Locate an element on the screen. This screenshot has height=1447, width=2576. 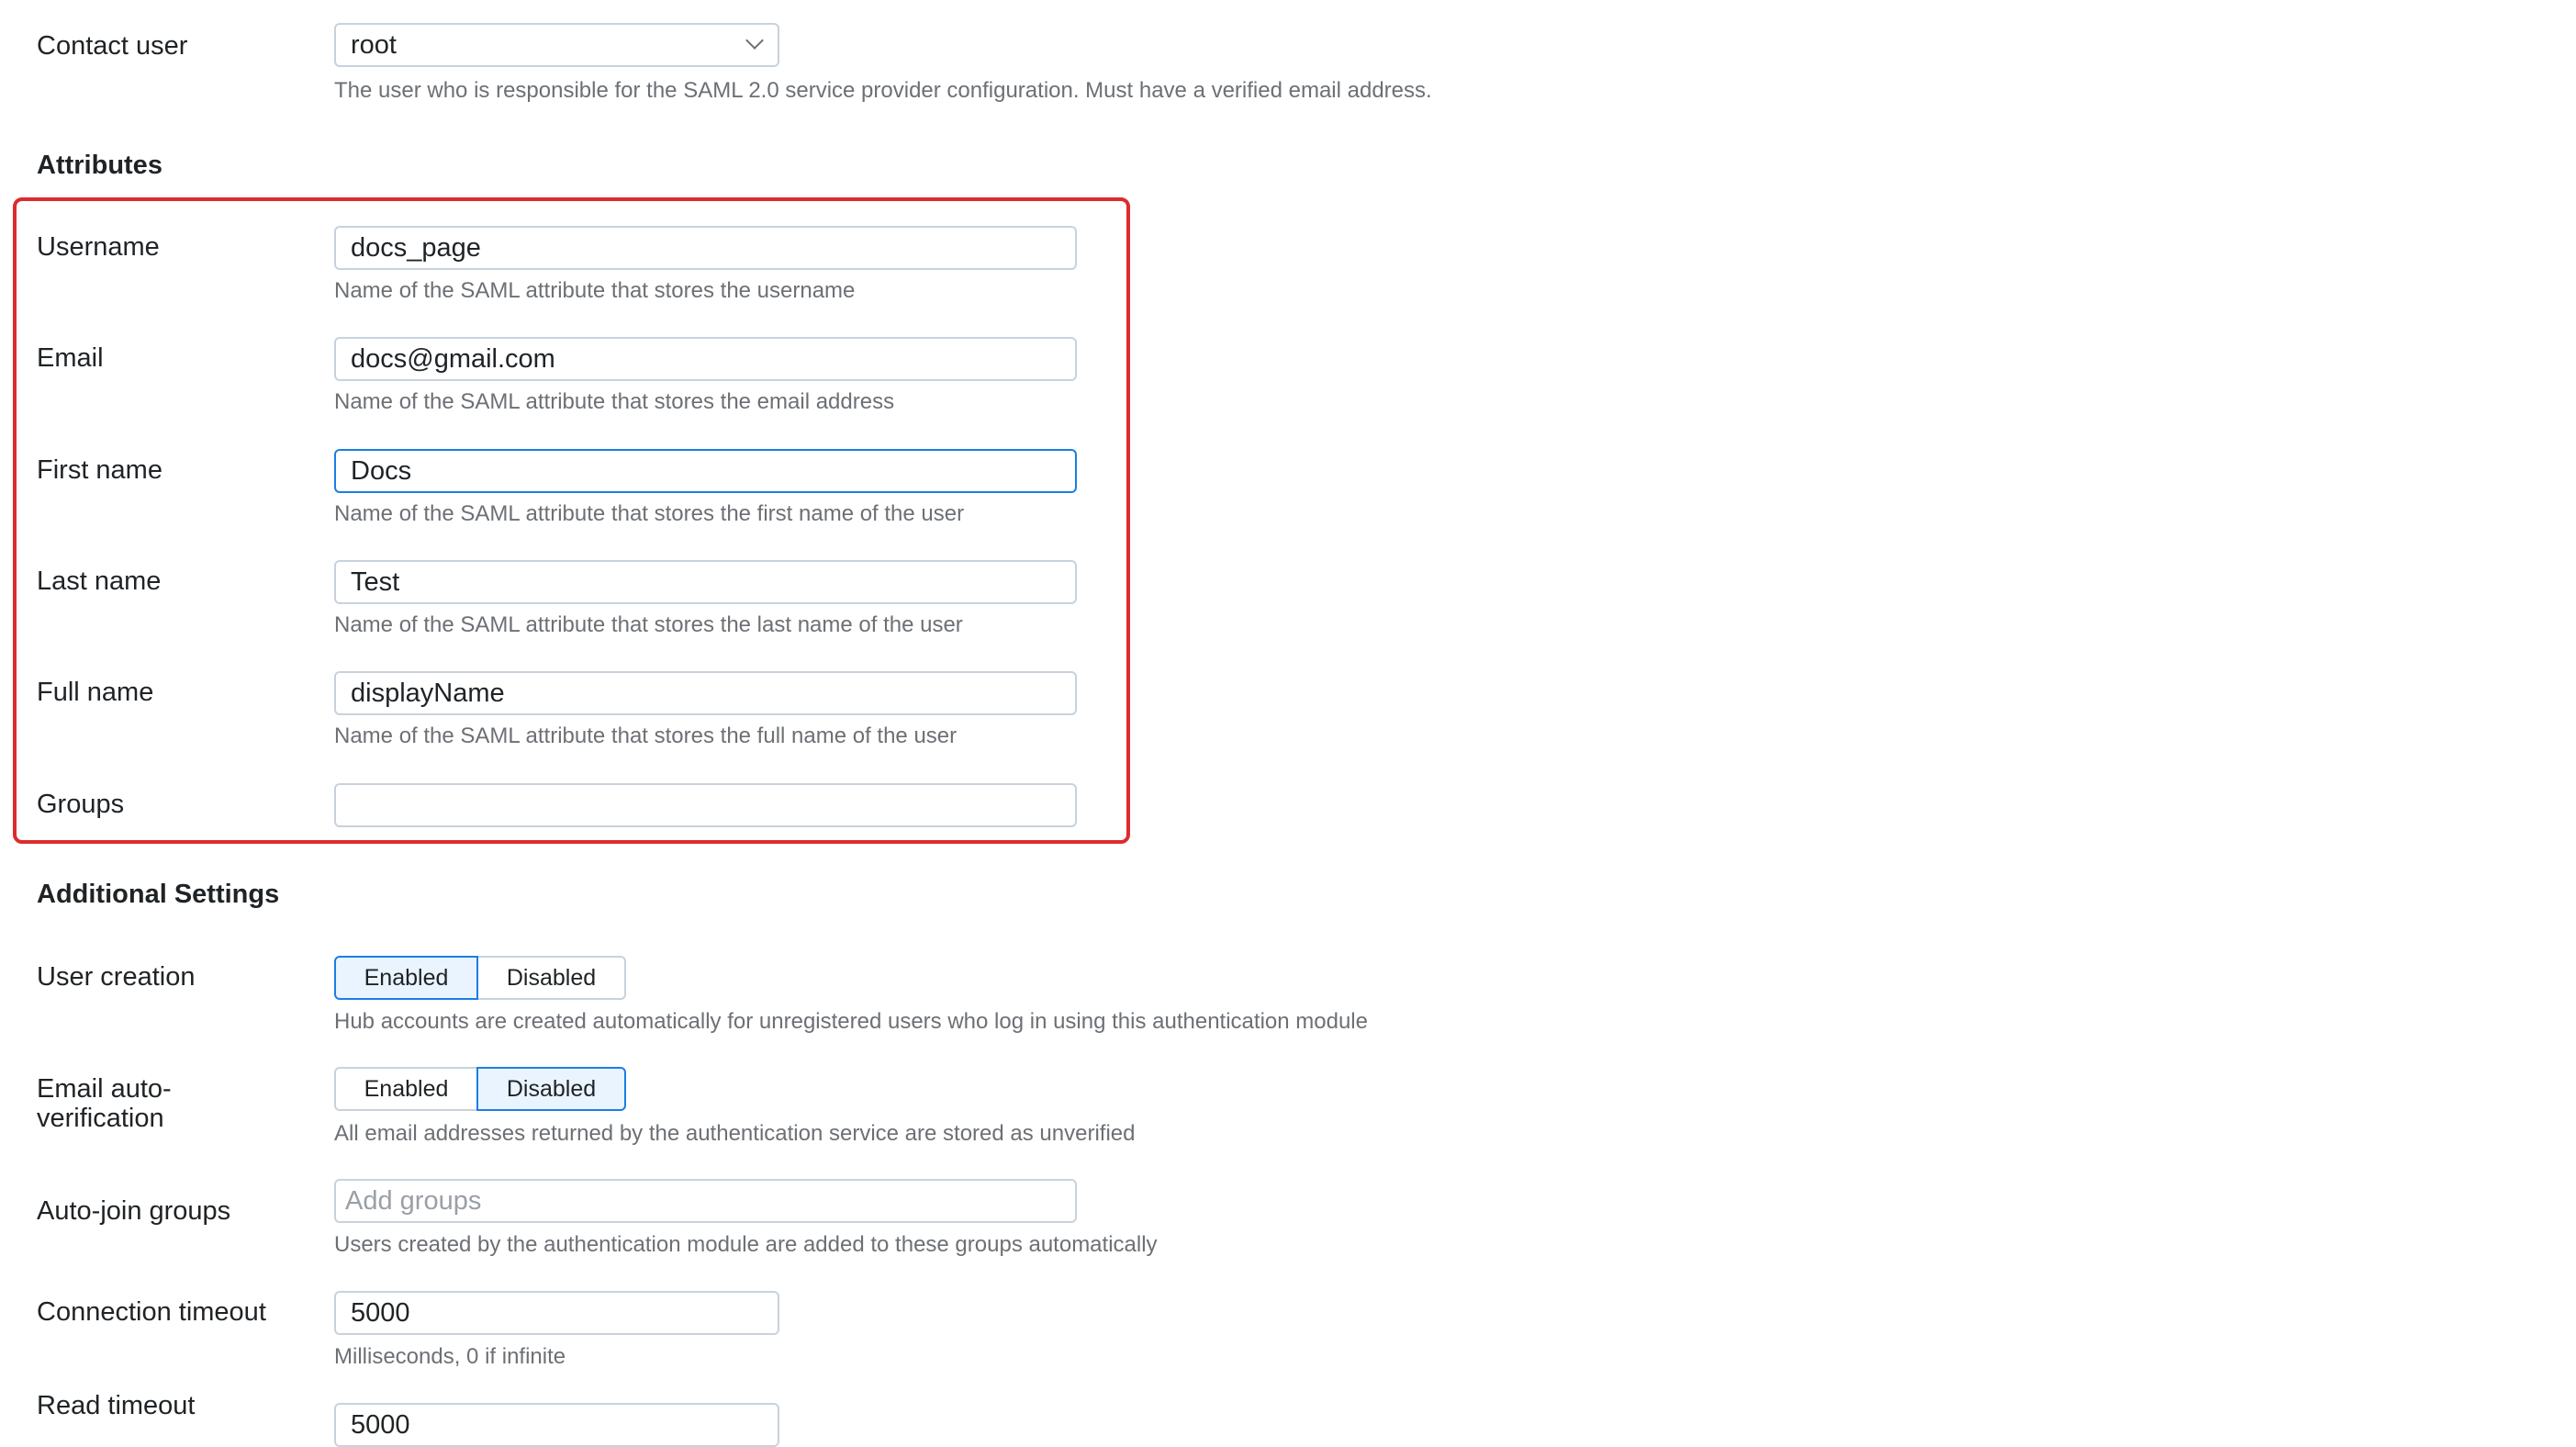
user-creation-disabled-button: Disabled is located at coordinates (551, 978).